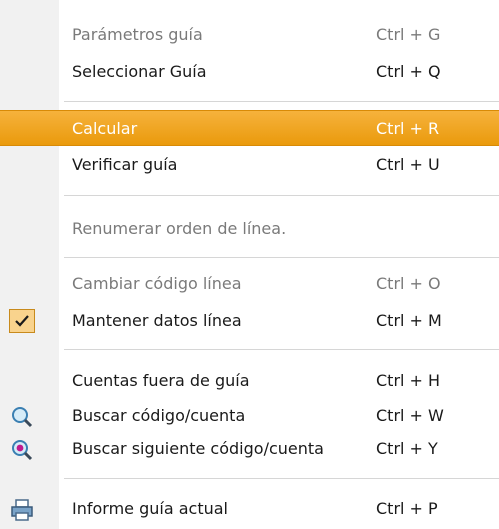 This screenshot has height=529, width=499. I want to click on menu-item-label: Calcular, so click(105, 128).